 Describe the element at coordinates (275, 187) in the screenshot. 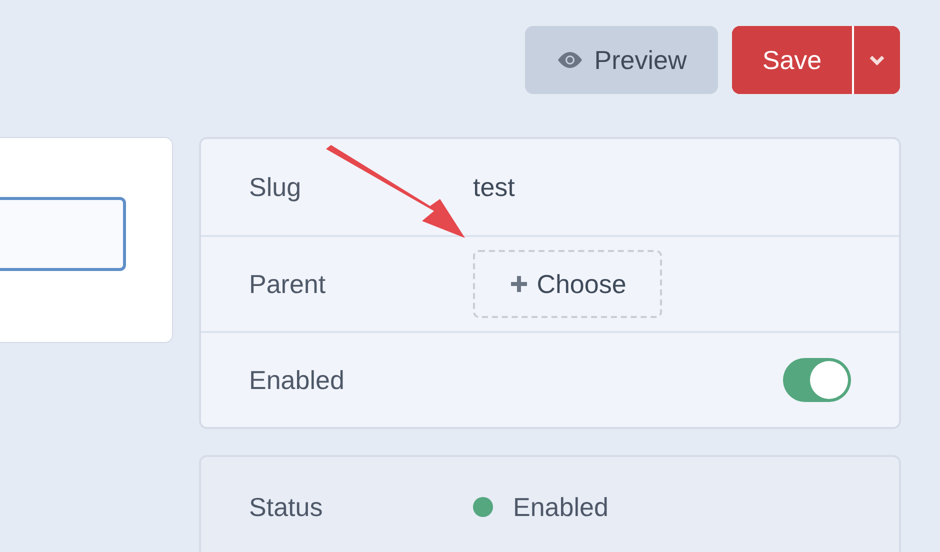

I see `field-label: Slug` at that location.